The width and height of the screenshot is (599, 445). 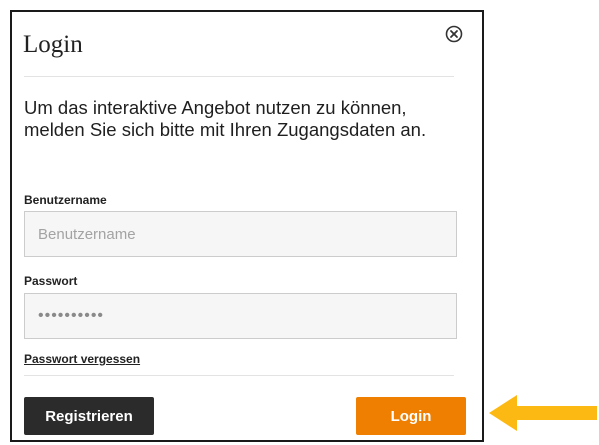 What do you see at coordinates (454, 34) in the screenshot?
I see `close-icon` at bounding box center [454, 34].